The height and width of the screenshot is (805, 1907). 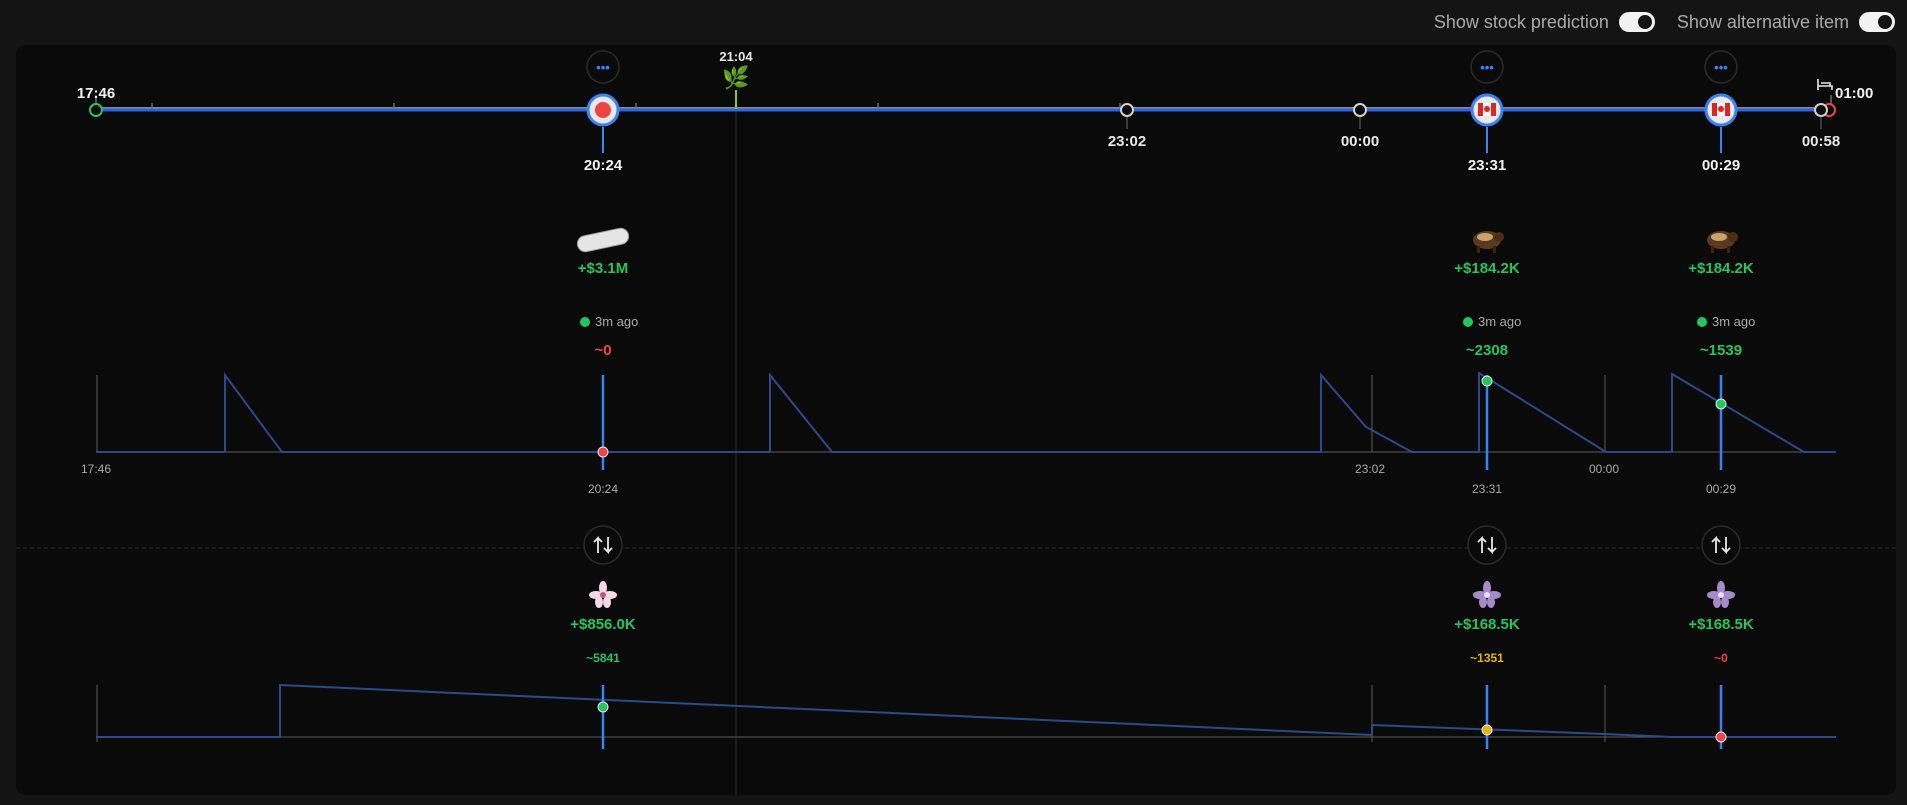 What do you see at coordinates (963, 102) in the screenshot?
I see `timeline-ticks` at bounding box center [963, 102].